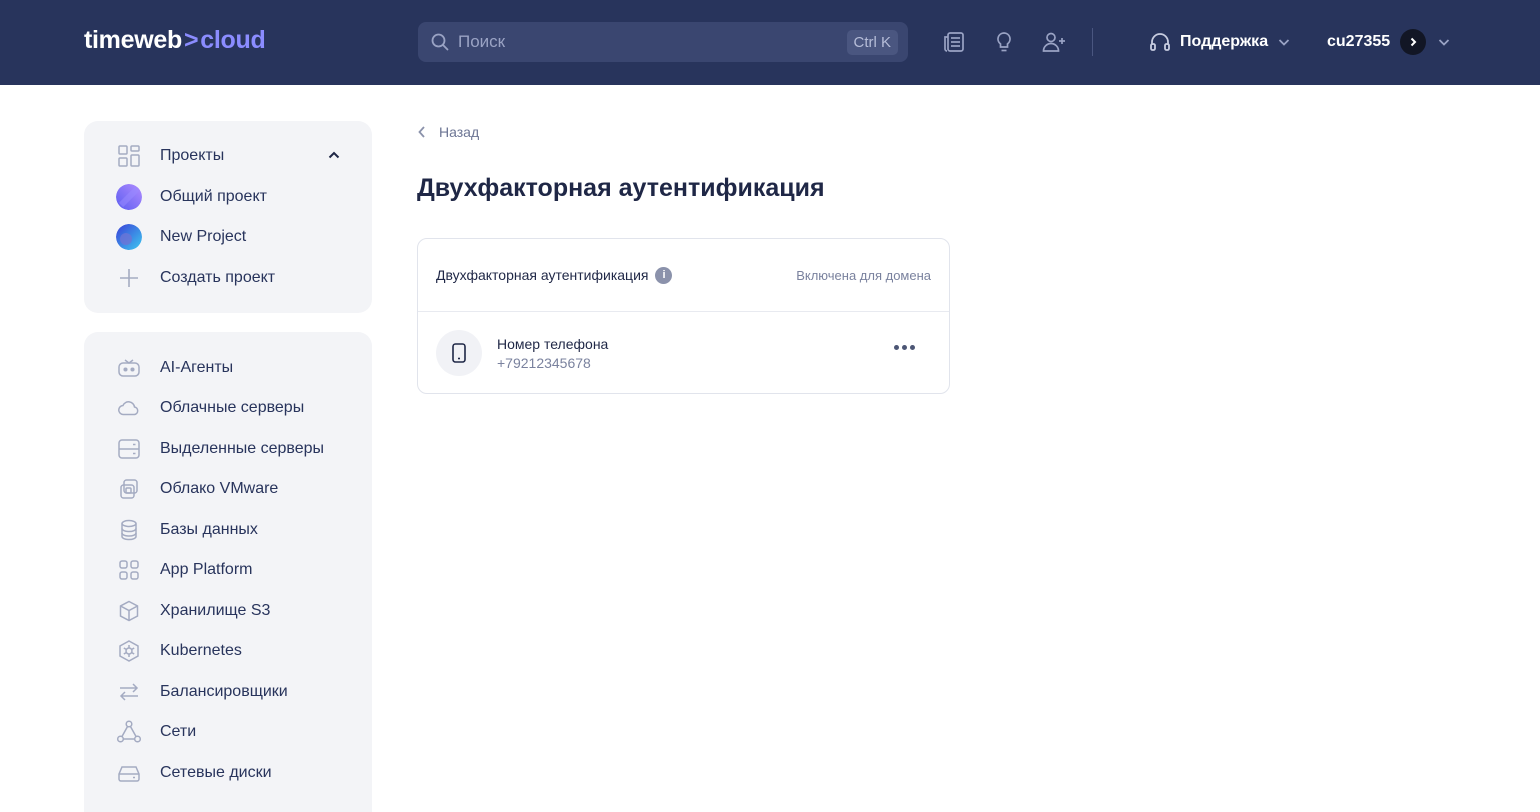  What do you see at coordinates (206, 569) in the screenshot?
I see `sidebar-item-label: App Platform` at bounding box center [206, 569].